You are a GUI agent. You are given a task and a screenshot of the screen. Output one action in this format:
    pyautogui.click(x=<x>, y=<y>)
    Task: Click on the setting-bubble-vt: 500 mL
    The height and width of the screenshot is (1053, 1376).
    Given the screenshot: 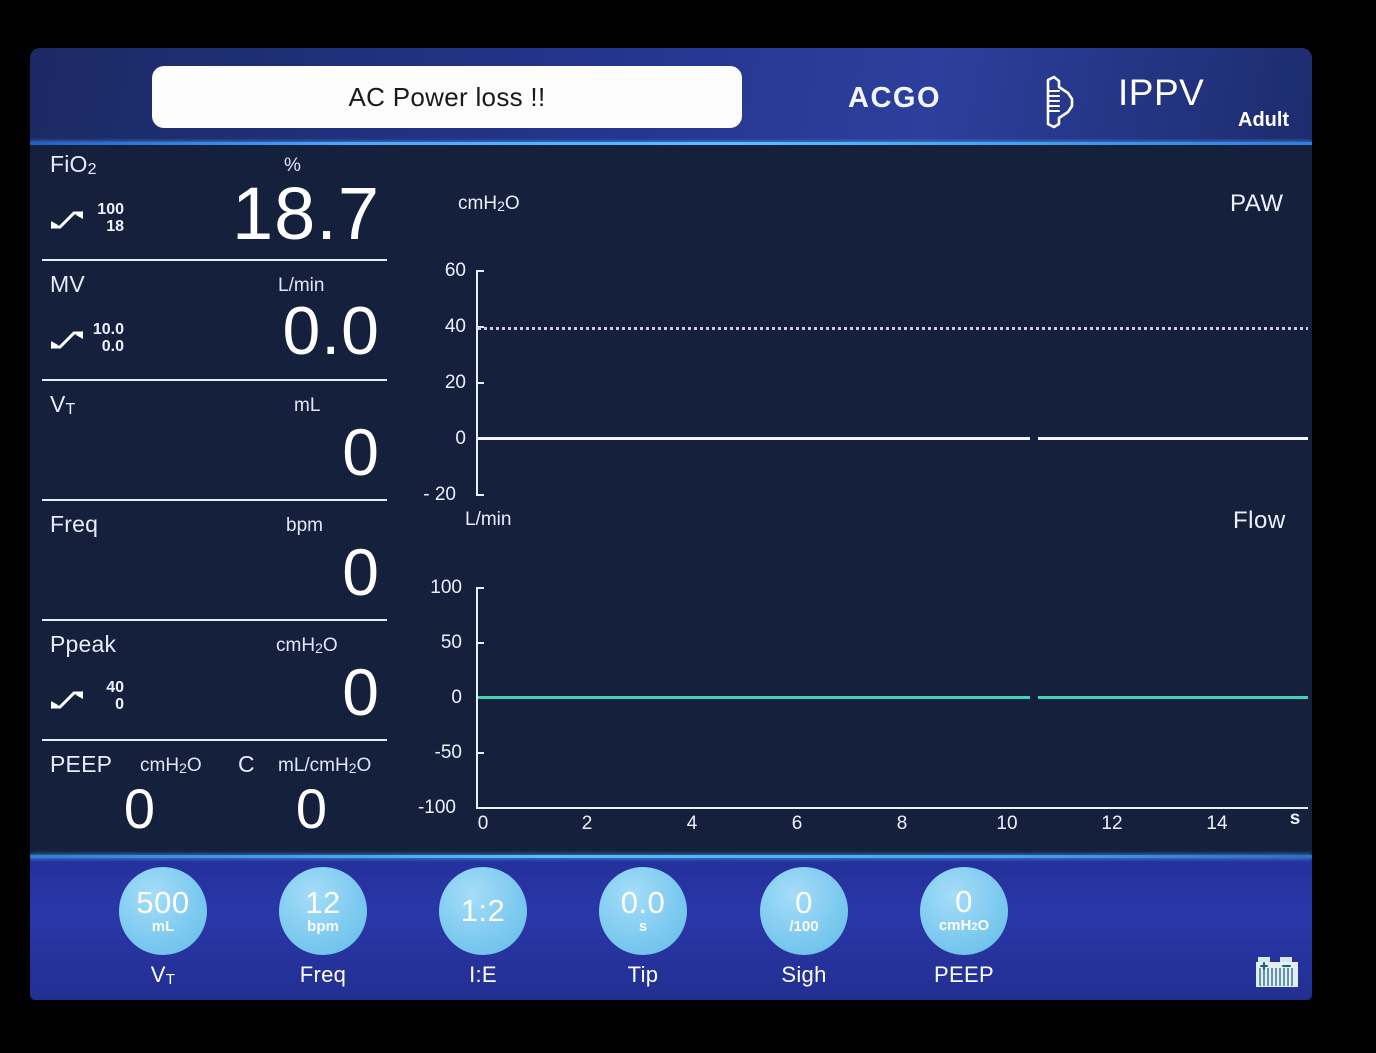 What is the action you would take?
    pyautogui.click(x=163, y=911)
    